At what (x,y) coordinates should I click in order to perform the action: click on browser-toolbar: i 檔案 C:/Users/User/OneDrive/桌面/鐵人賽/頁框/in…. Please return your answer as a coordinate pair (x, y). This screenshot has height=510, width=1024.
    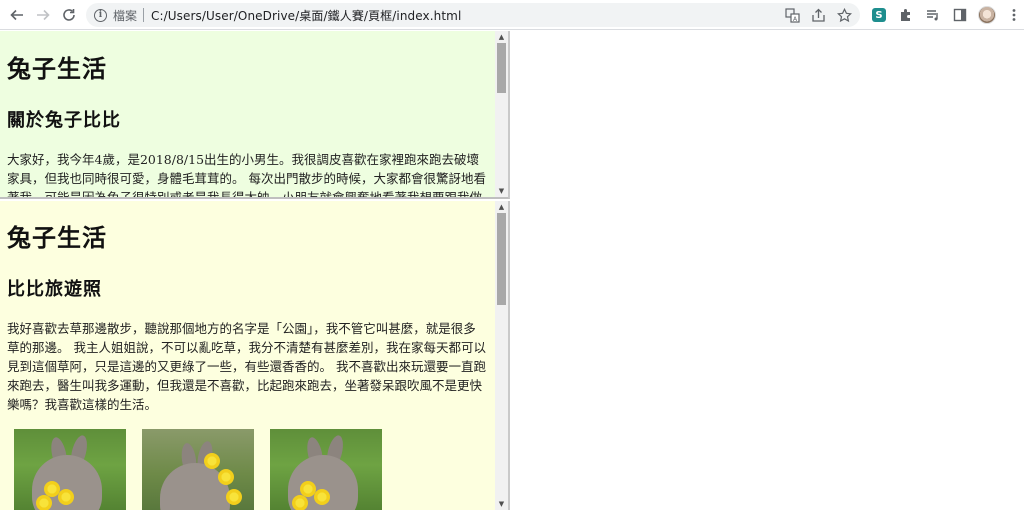
    Looking at the image, I should click on (512, 15).